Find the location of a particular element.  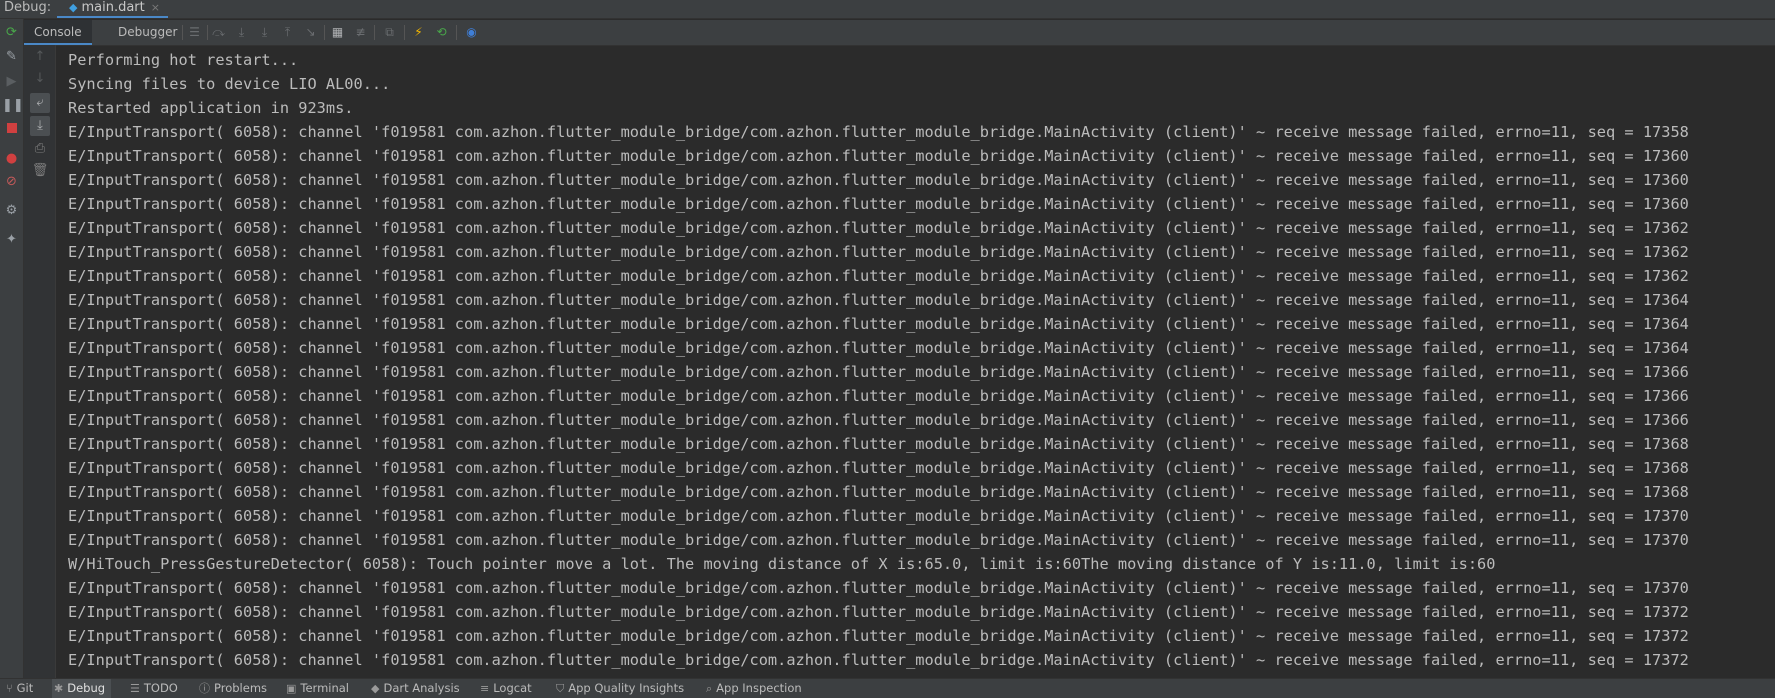

debug-label: Debug: is located at coordinates (28, 7).